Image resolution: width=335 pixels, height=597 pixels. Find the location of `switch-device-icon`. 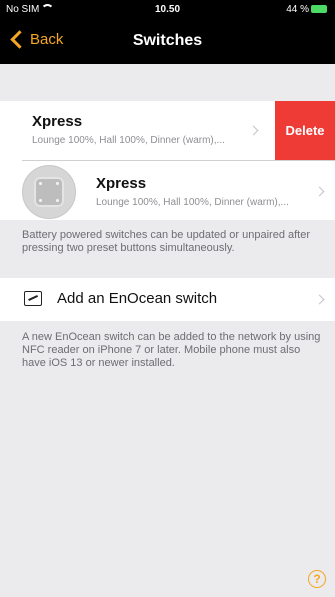

switch-device-icon is located at coordinates (49, 192).